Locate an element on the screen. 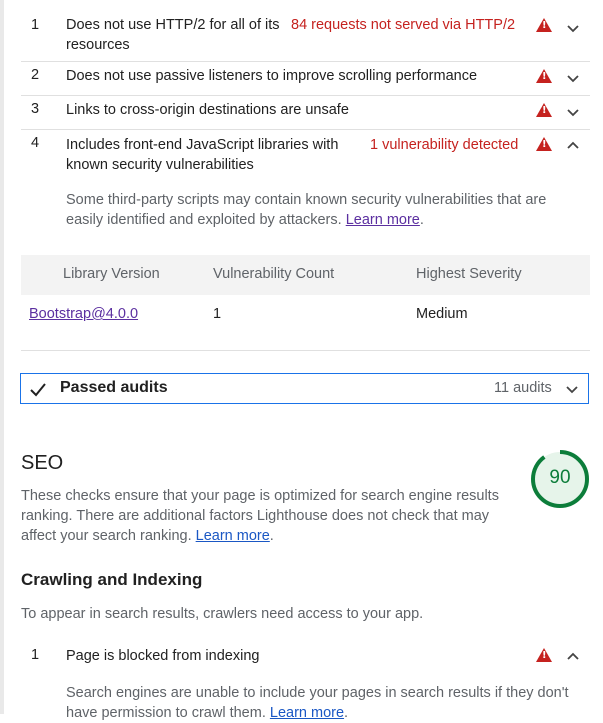 The height and width of the screenshot is (723, 603). audit-number: 3 is located at coordinates (35, 109).